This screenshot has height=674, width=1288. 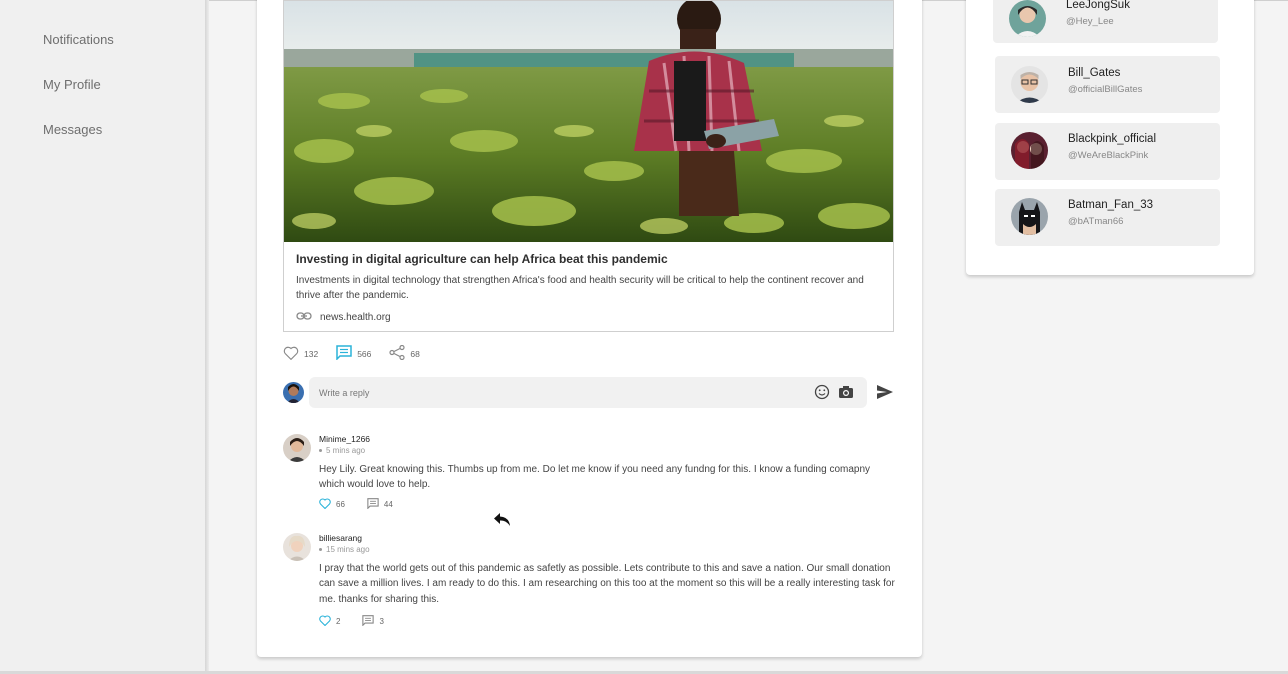 What do you see at coordinates (1090, 21) in the screenshot?
I see `user-handle: @Hey_Lee` at bounding box center [1090, 21].